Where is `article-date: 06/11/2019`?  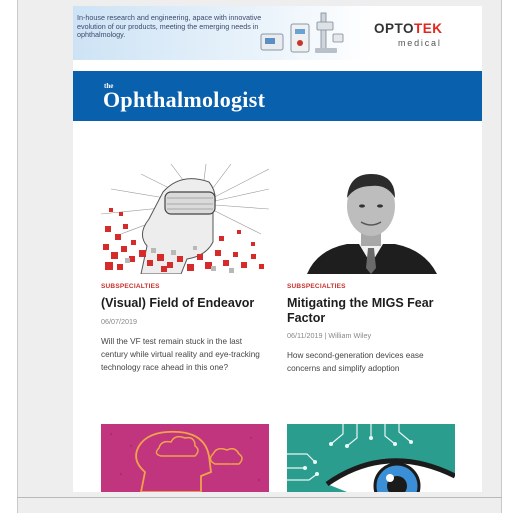 article-date: 06/11/2019 is located at coordinates (305, 335).